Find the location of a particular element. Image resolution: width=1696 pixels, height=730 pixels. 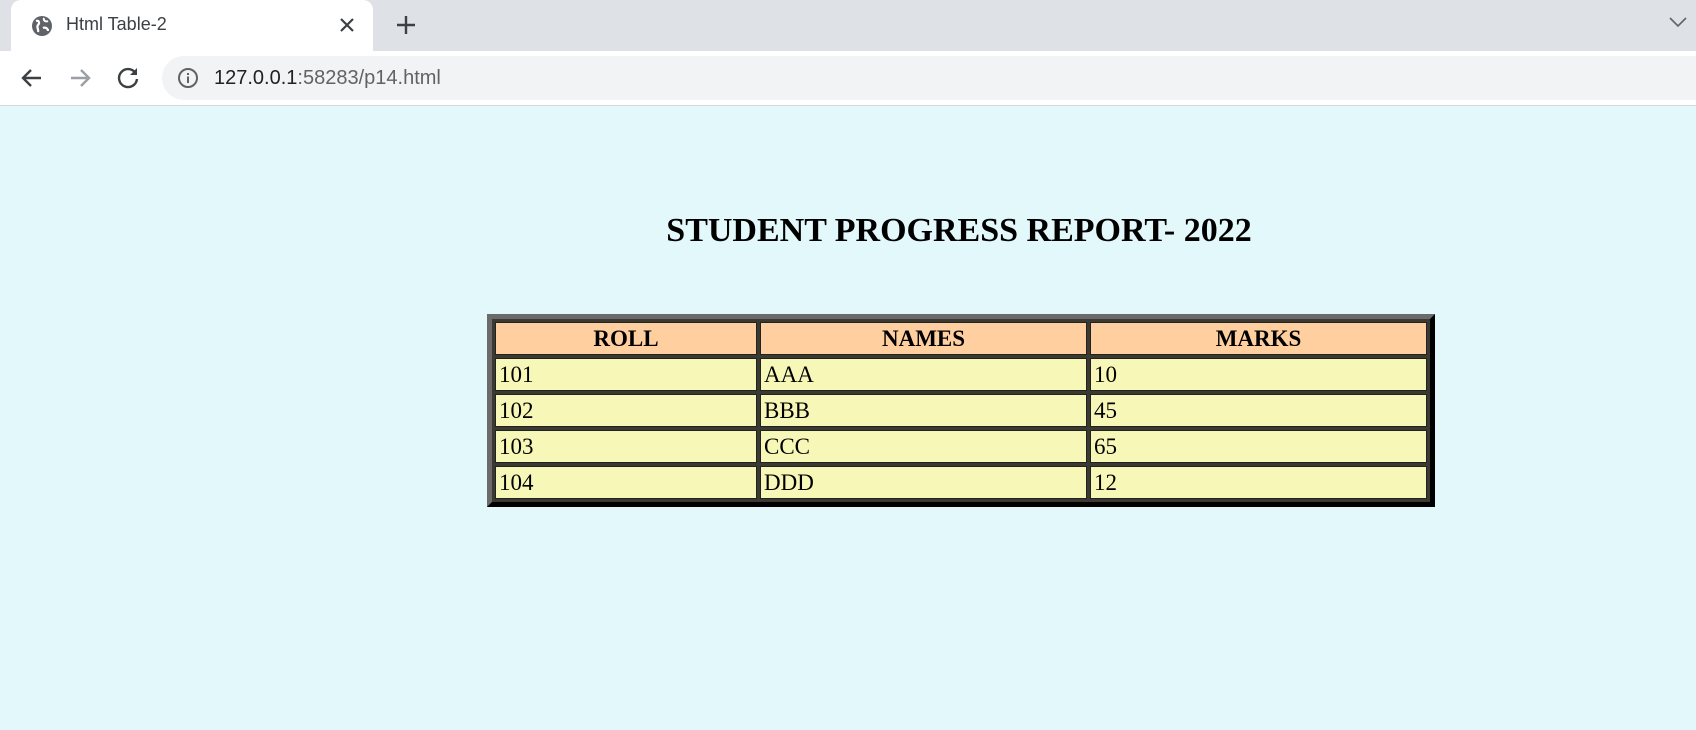

page-title: STUDENT PROGRESS REPORT- 2022 is located at coordinates (959, 230).